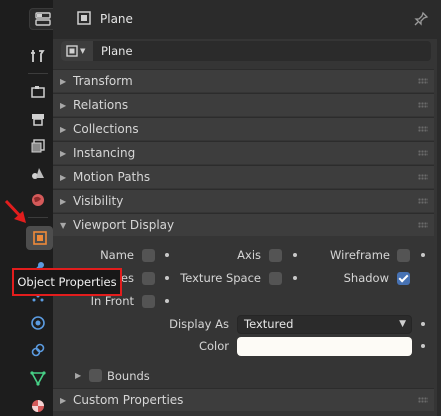 The height and width of the screenshot is (416, 441). What do you see at coordinates (95, 375) in the screenshot?
I see `bounds-checkbox` at bounding box center [95, 375].